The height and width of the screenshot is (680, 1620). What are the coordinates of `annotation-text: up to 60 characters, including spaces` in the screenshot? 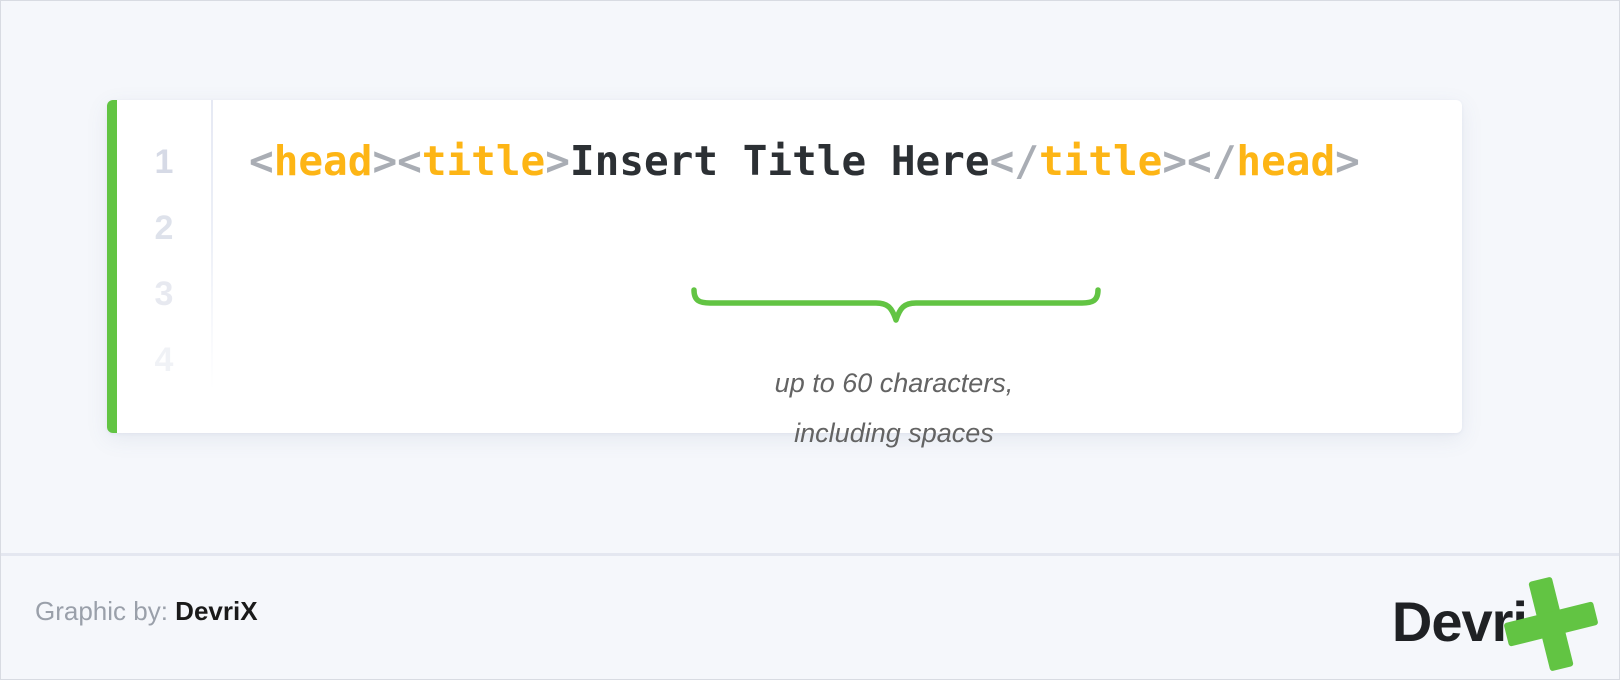 It's located at (894, 408).